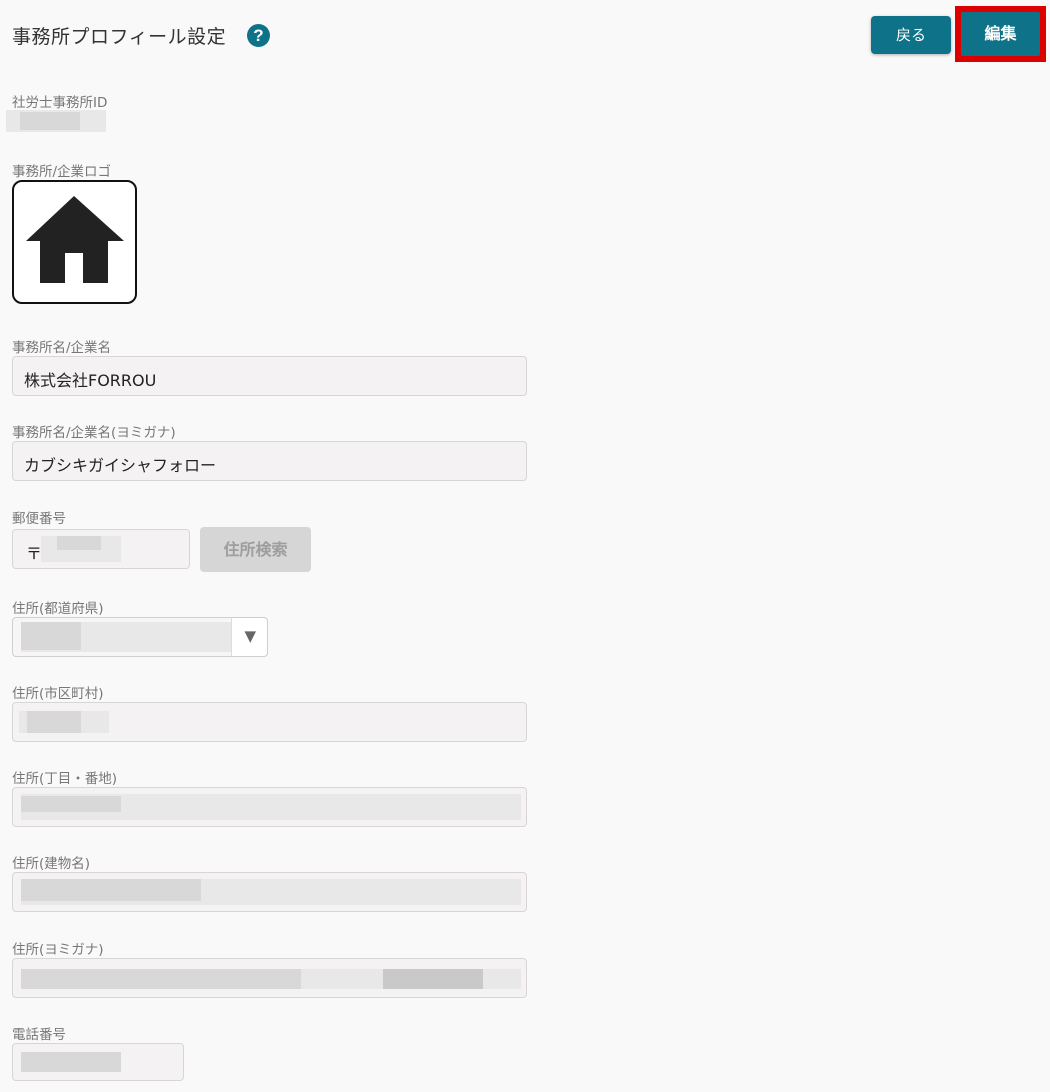 The width and height of the screenshot is (1050, 1092). What do you see at coordinates (269, 807) in the screenshot?
I see `street-field` at bounding box center [269, 807].